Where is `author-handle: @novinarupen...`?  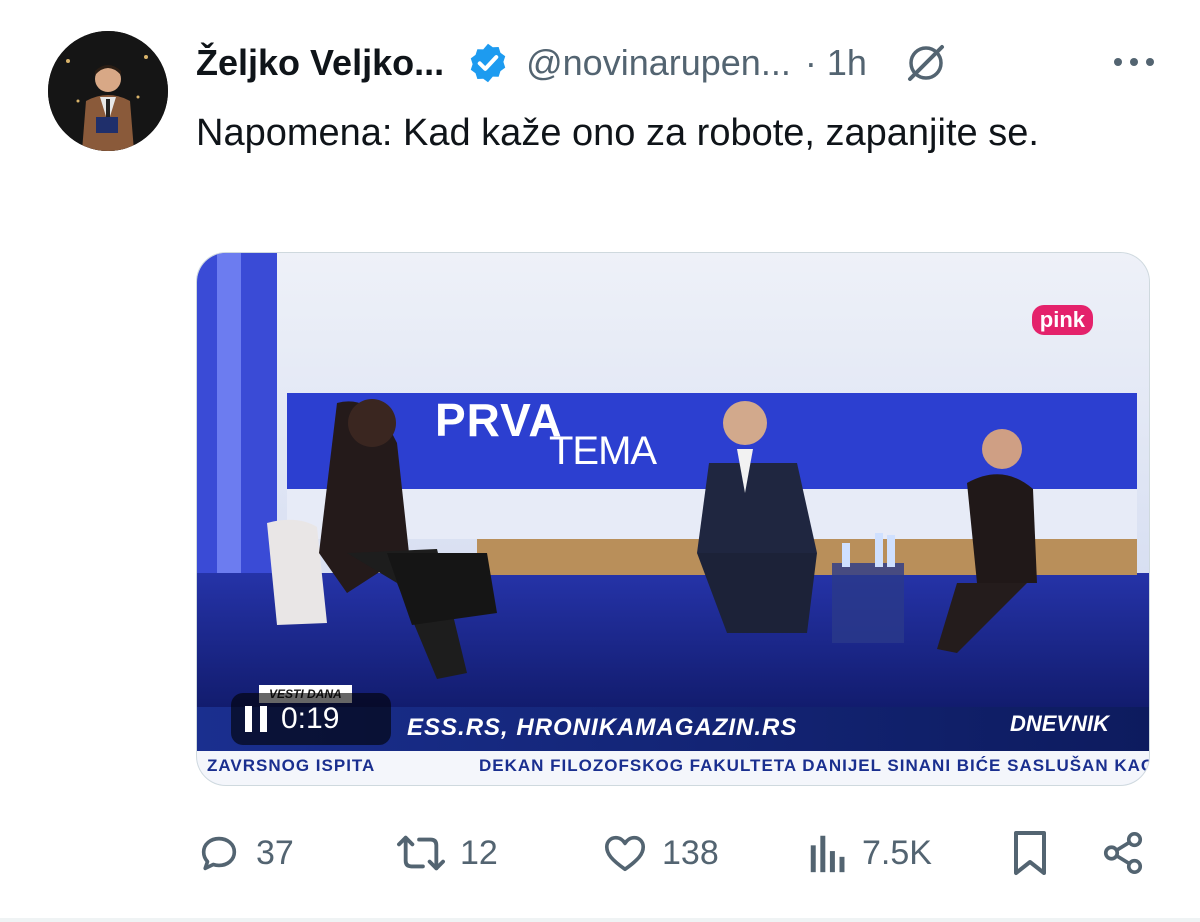
author-handle: @novinarupen... is located at coordinates (658, 63).